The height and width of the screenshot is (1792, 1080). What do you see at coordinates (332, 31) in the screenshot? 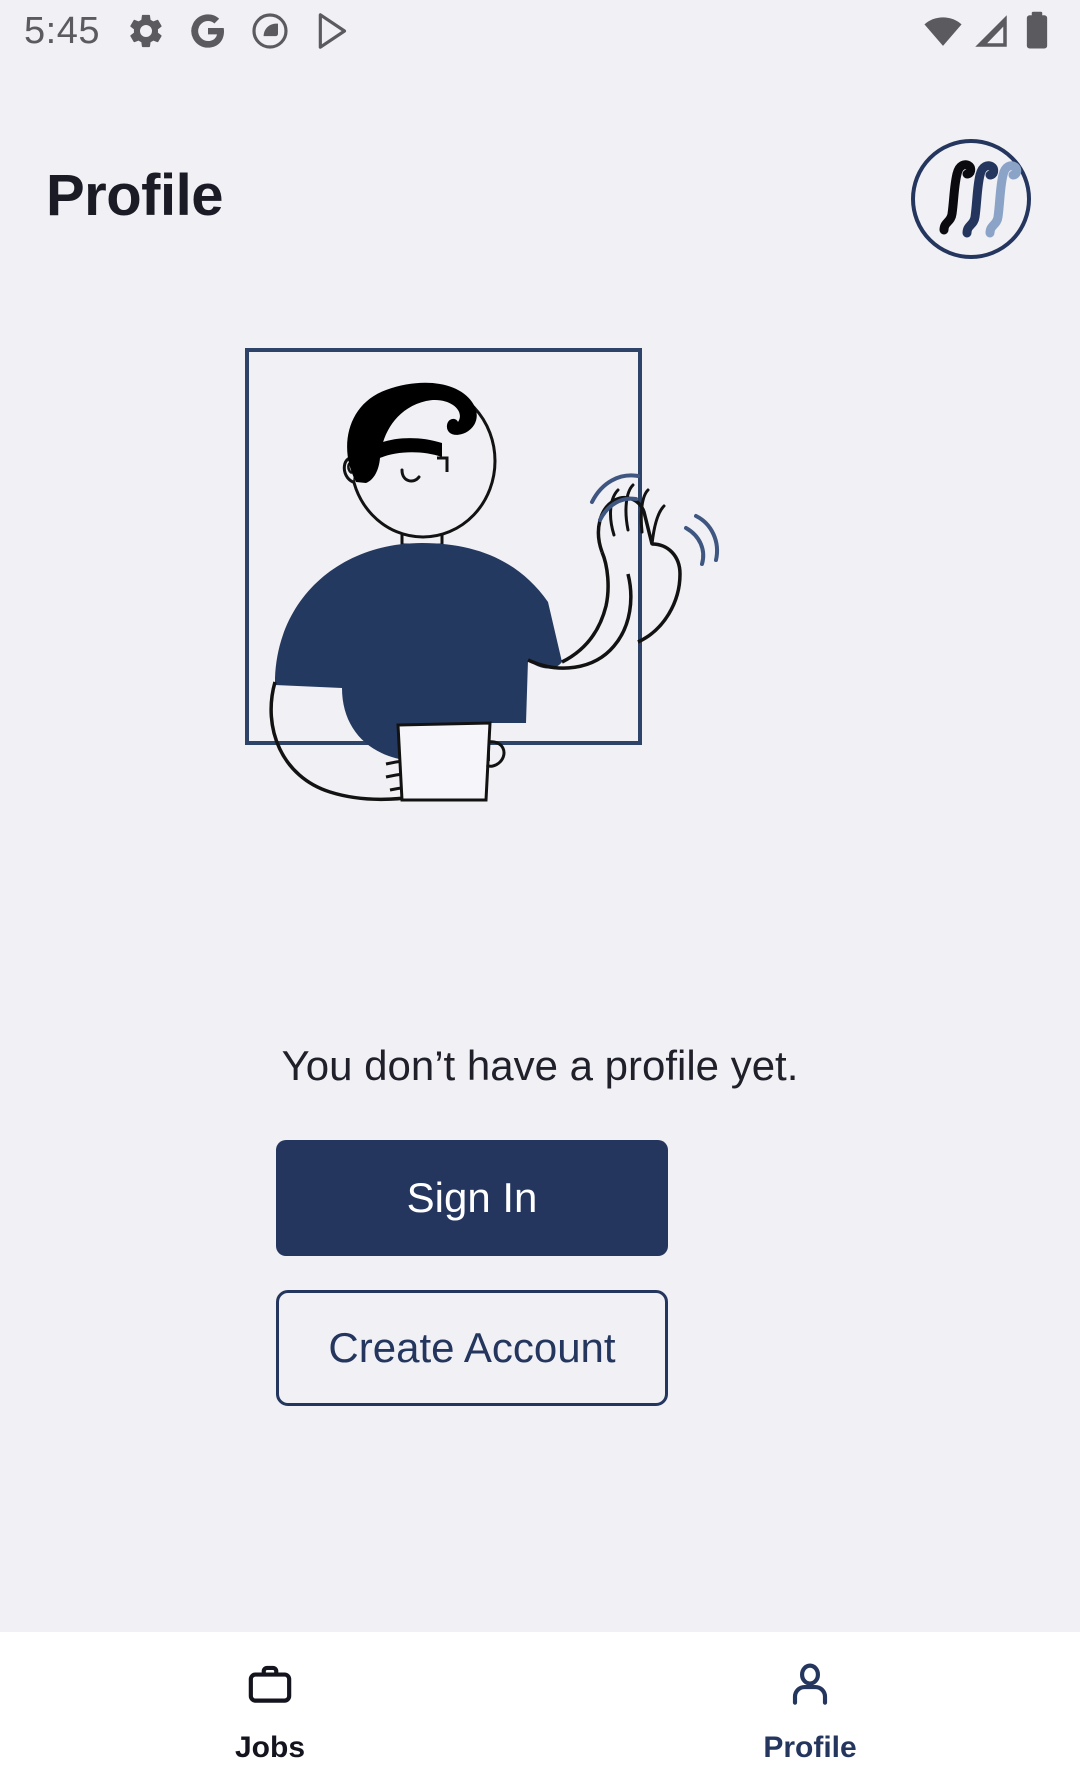
I see `play-arrow-icon` at bounding box center [332, 31].